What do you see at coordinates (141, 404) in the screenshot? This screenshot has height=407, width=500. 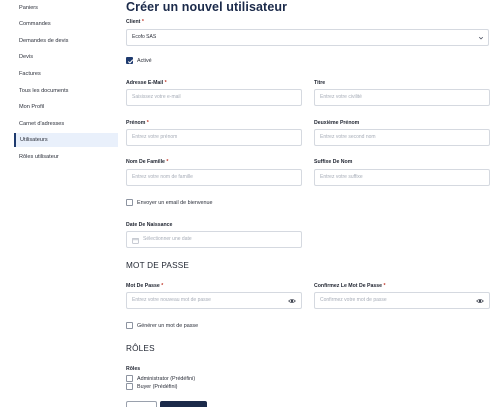 I see `cancel-button` at bounding box center [141, 404].